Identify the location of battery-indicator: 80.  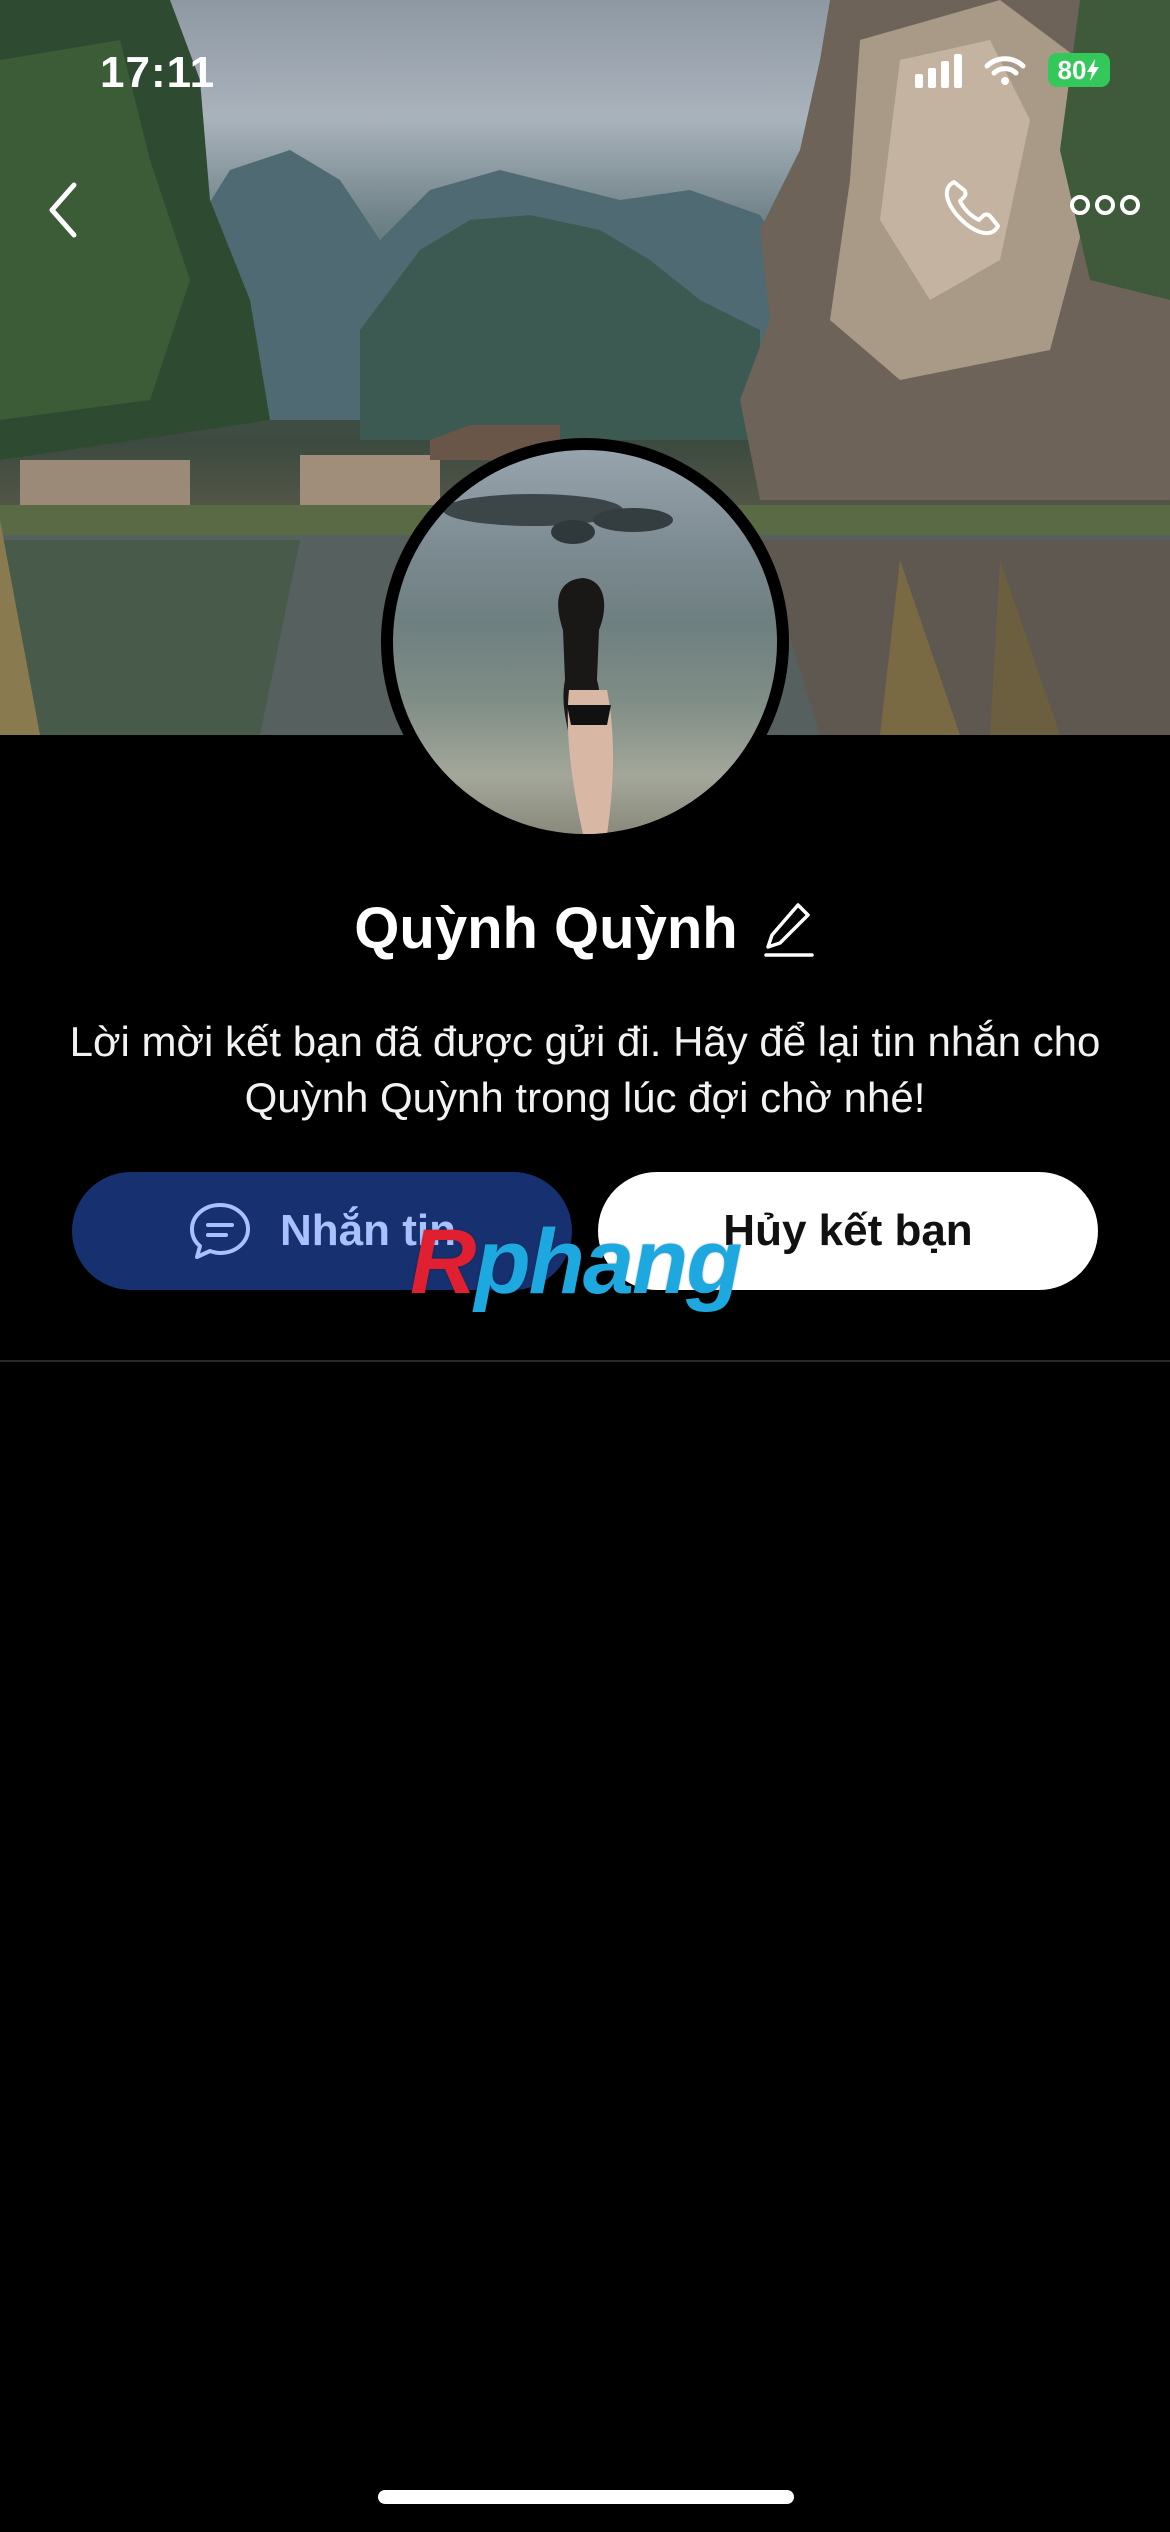
(1079, 70).